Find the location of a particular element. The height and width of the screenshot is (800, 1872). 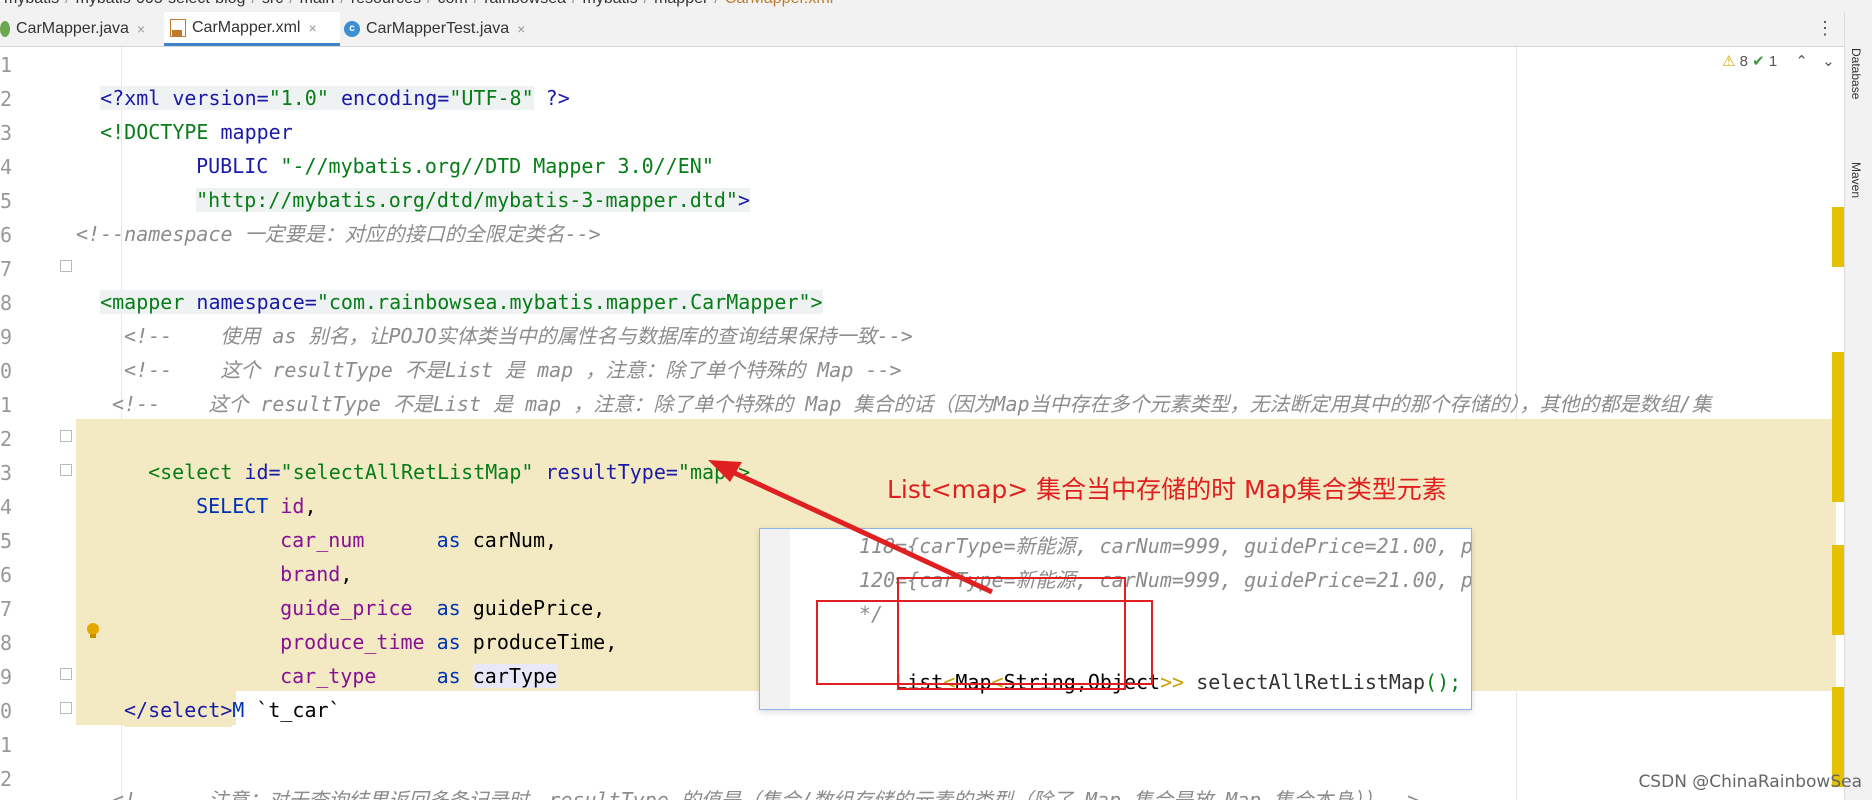

code-line: SELECT id, is located at coordinates (244, 486).